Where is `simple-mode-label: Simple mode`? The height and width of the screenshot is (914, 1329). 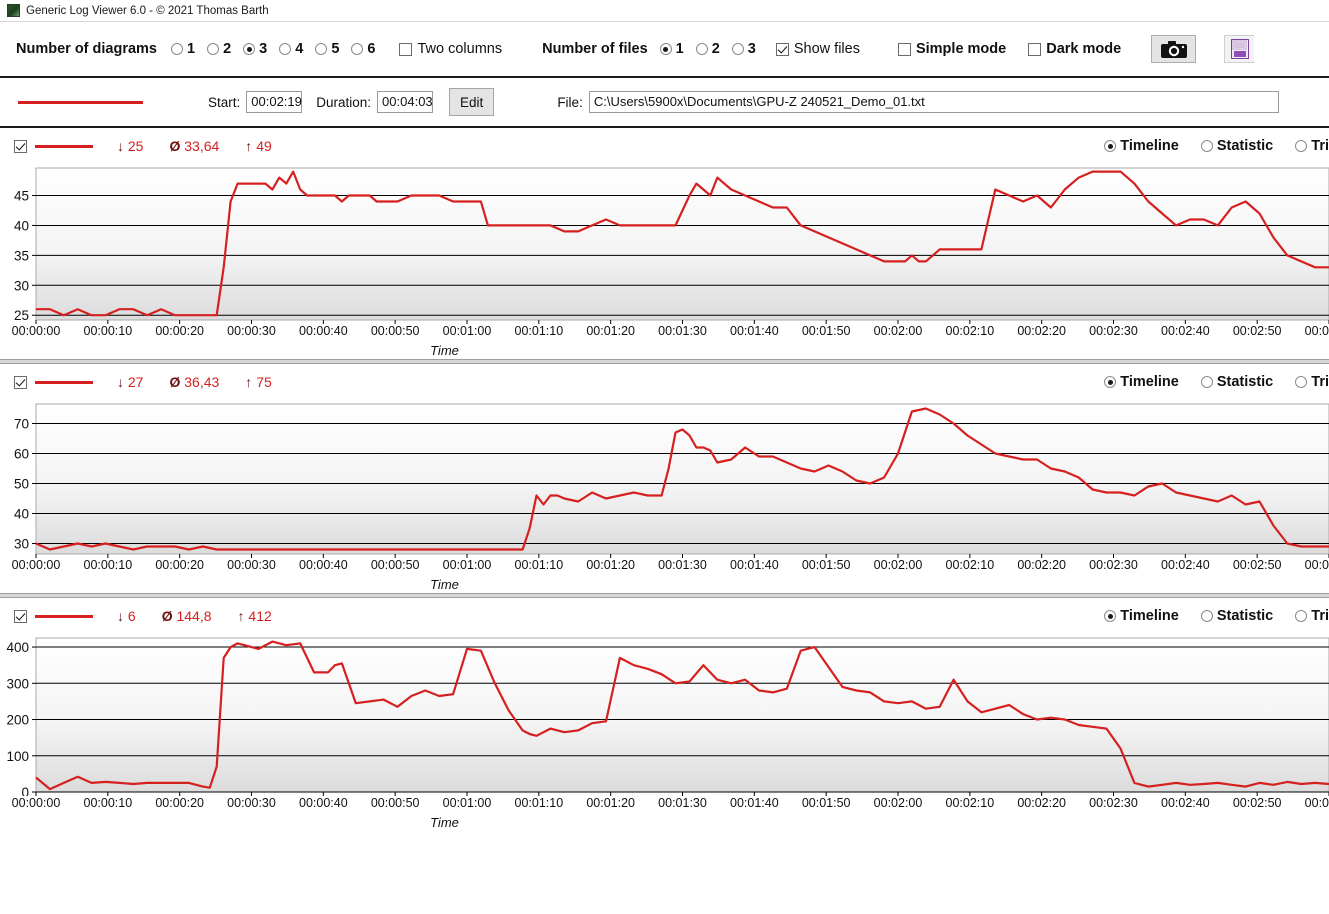
simple-mode-label: Simple mode is located at coordinates (961, 49).